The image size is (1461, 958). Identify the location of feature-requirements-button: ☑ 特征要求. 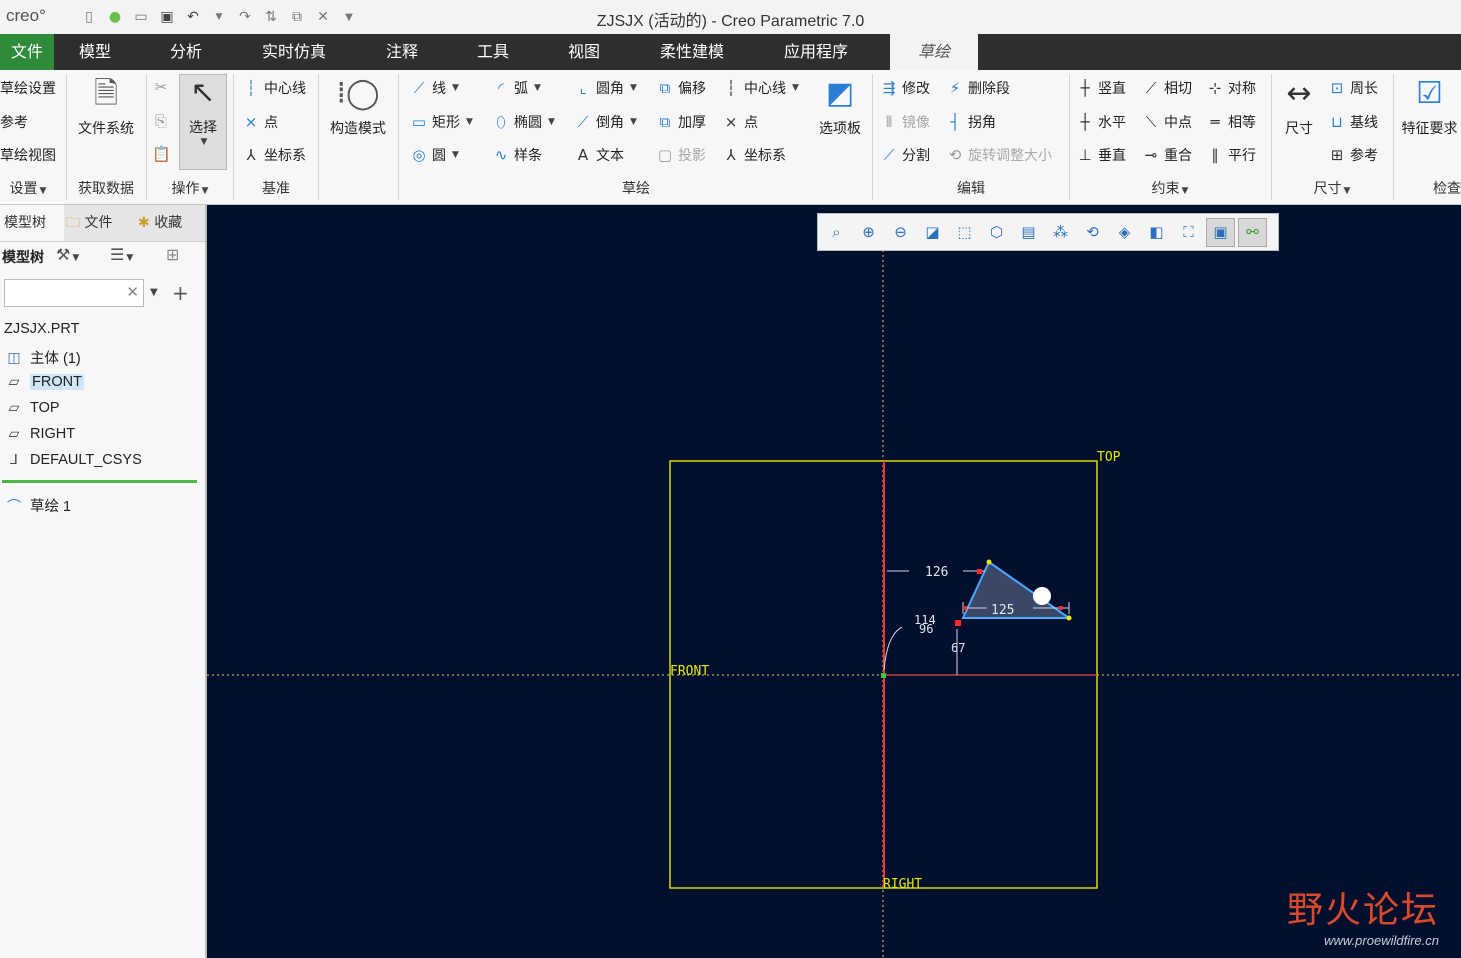
(1429, 107).